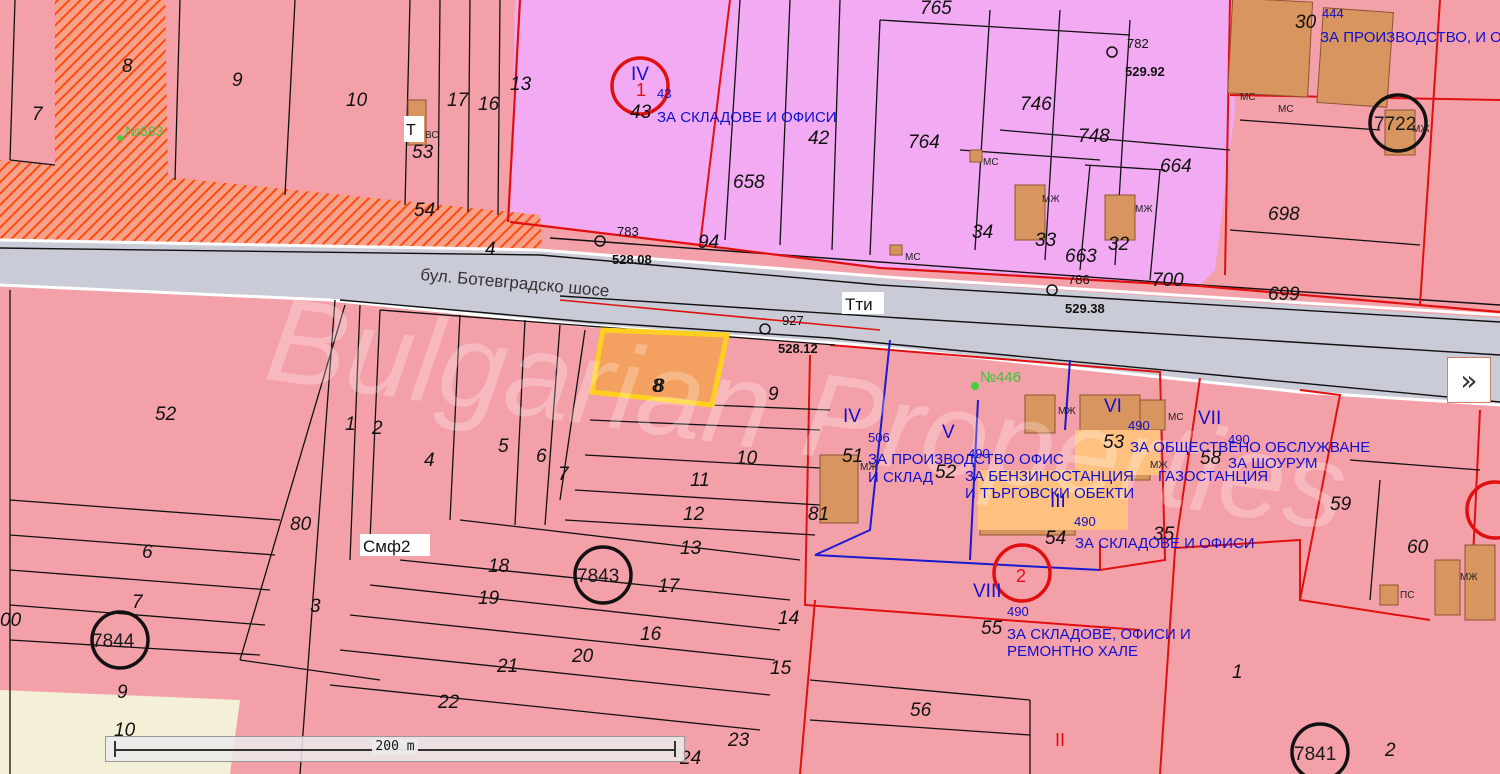  Describe the element at coordinates (1213, 476) in the screenshot. I see `zone-label: ГАЗОСТАНЦИЯ` at that location.